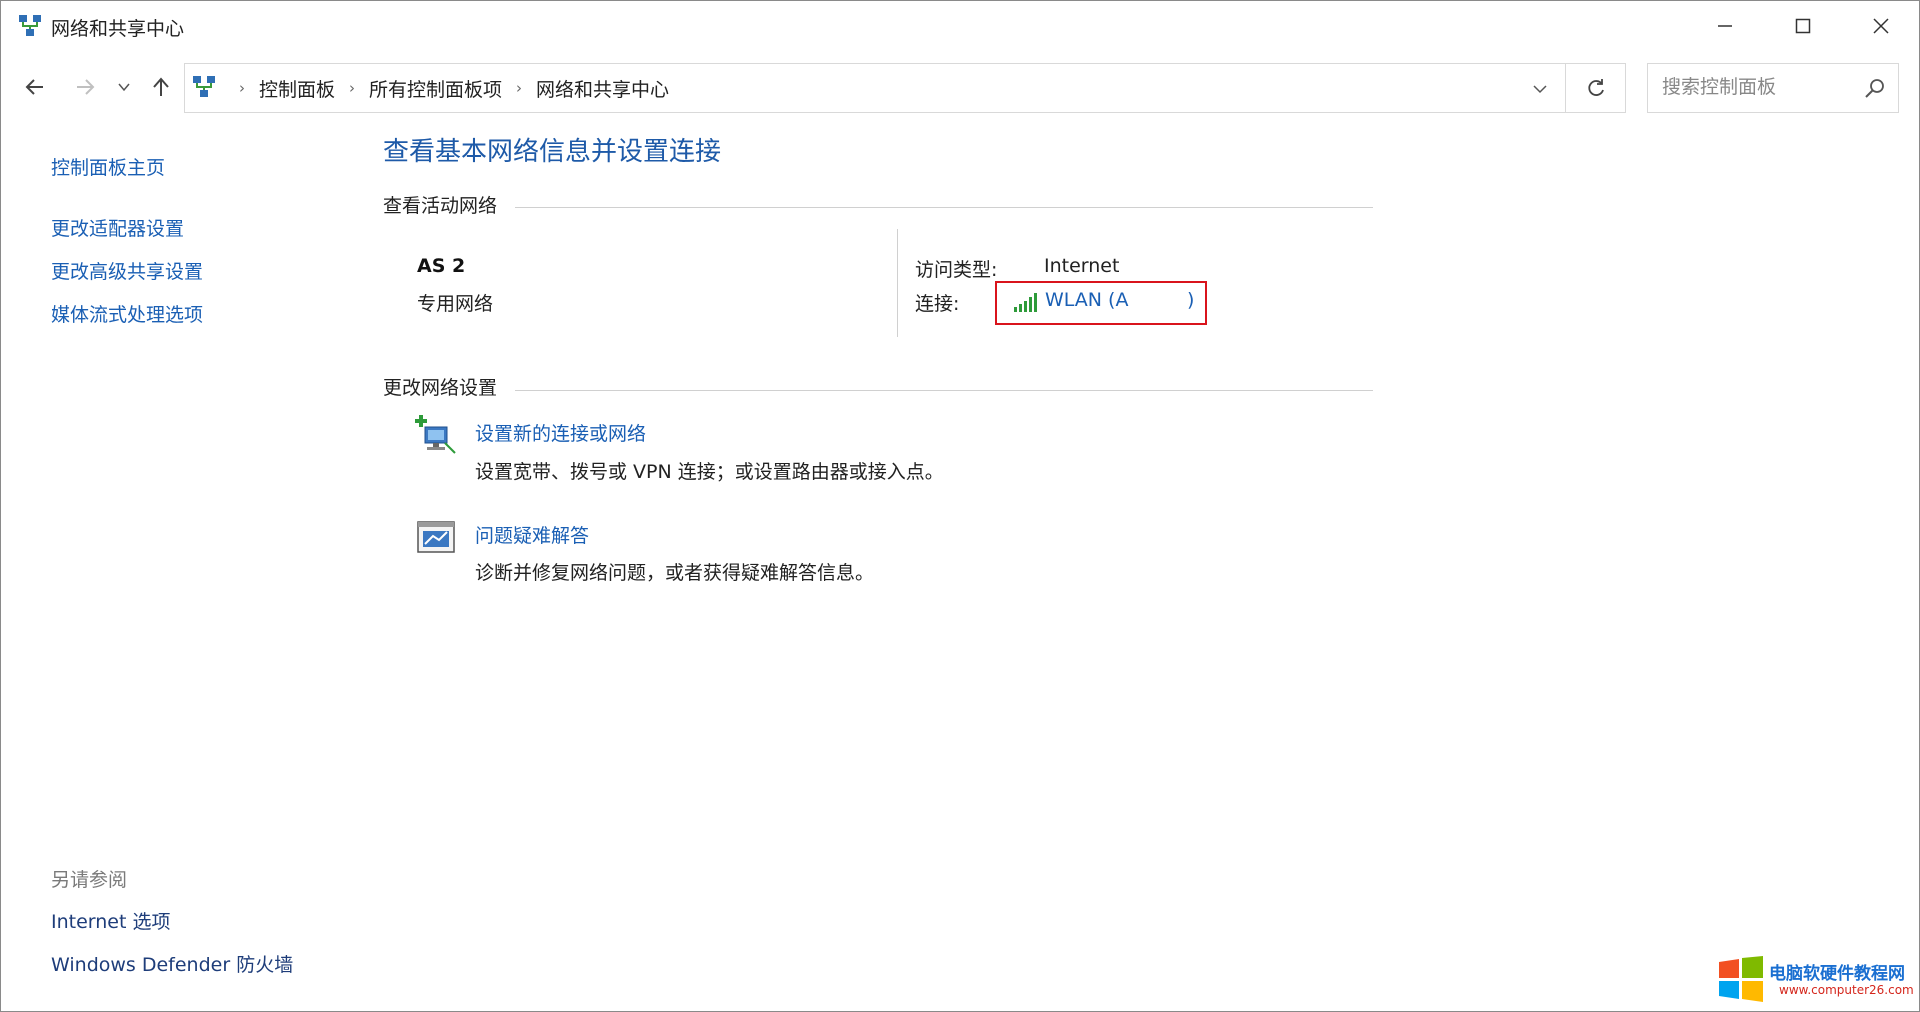  Describe the element at coordinates (127, 313) in the screenshot. I see `sidebar-item-media-streaming: 媒体流式处理选项` at that location.